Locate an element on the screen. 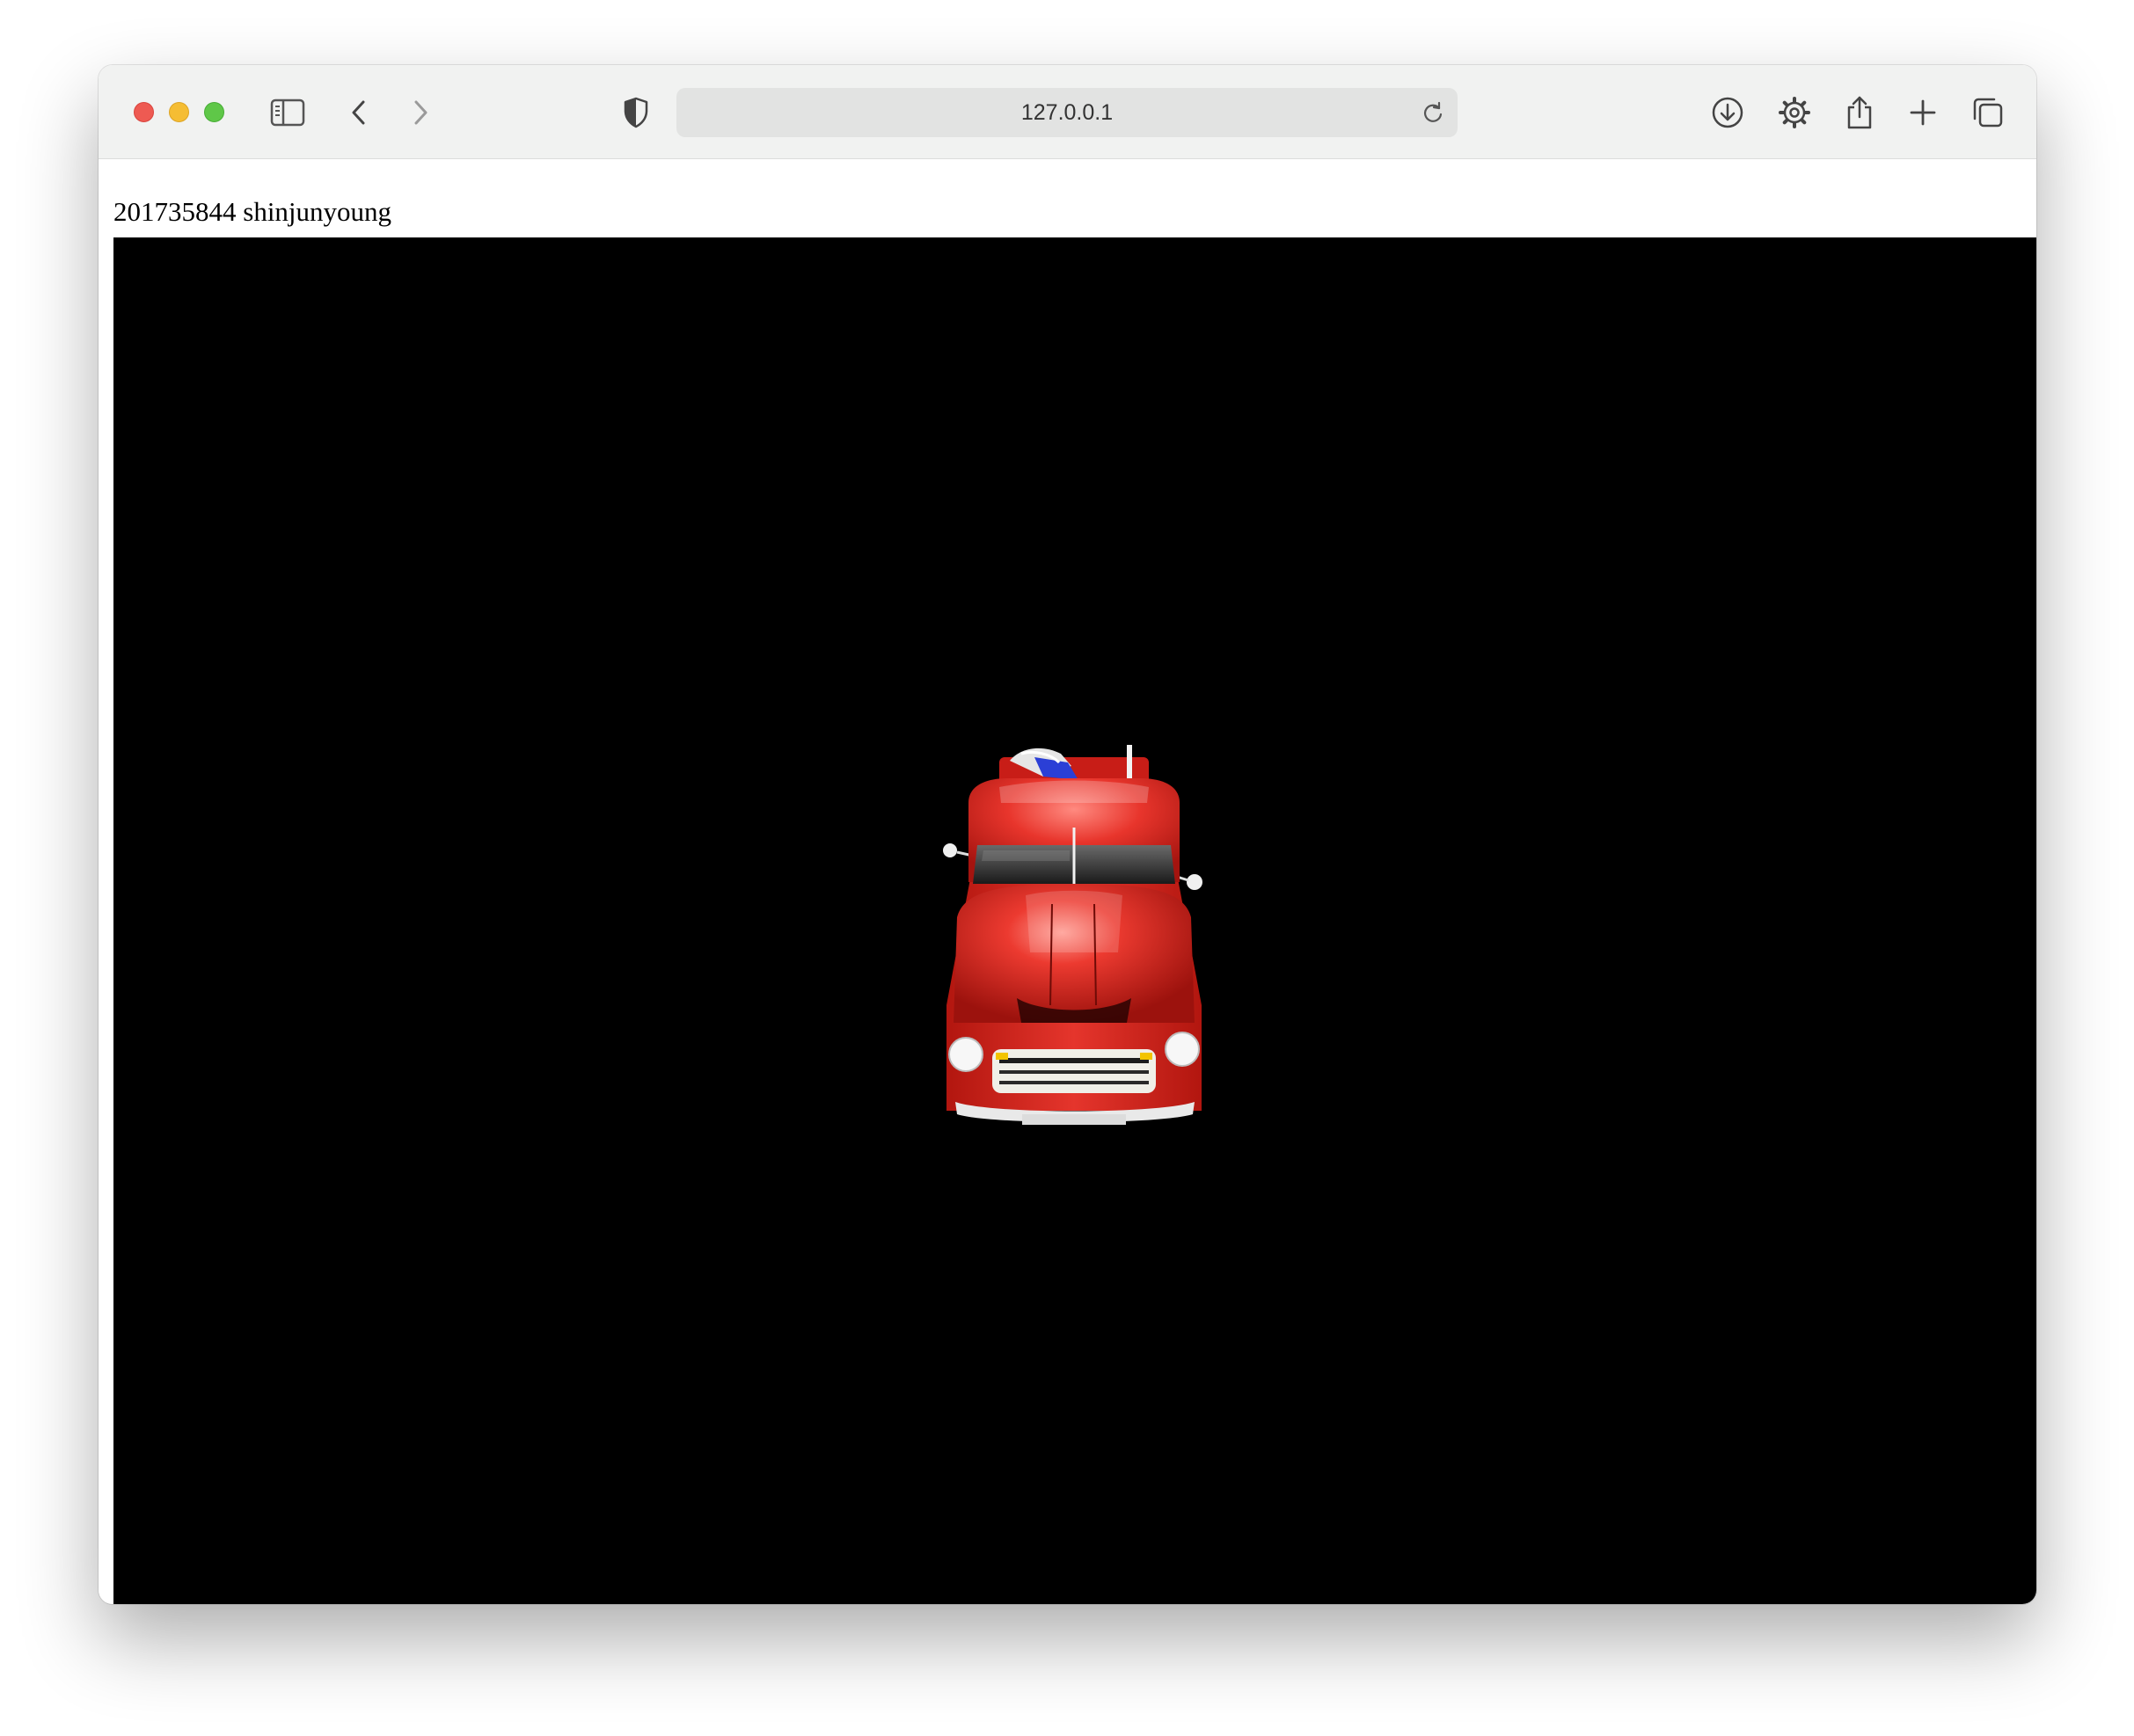  privacy-report-button is located at coordinates (636, 113).